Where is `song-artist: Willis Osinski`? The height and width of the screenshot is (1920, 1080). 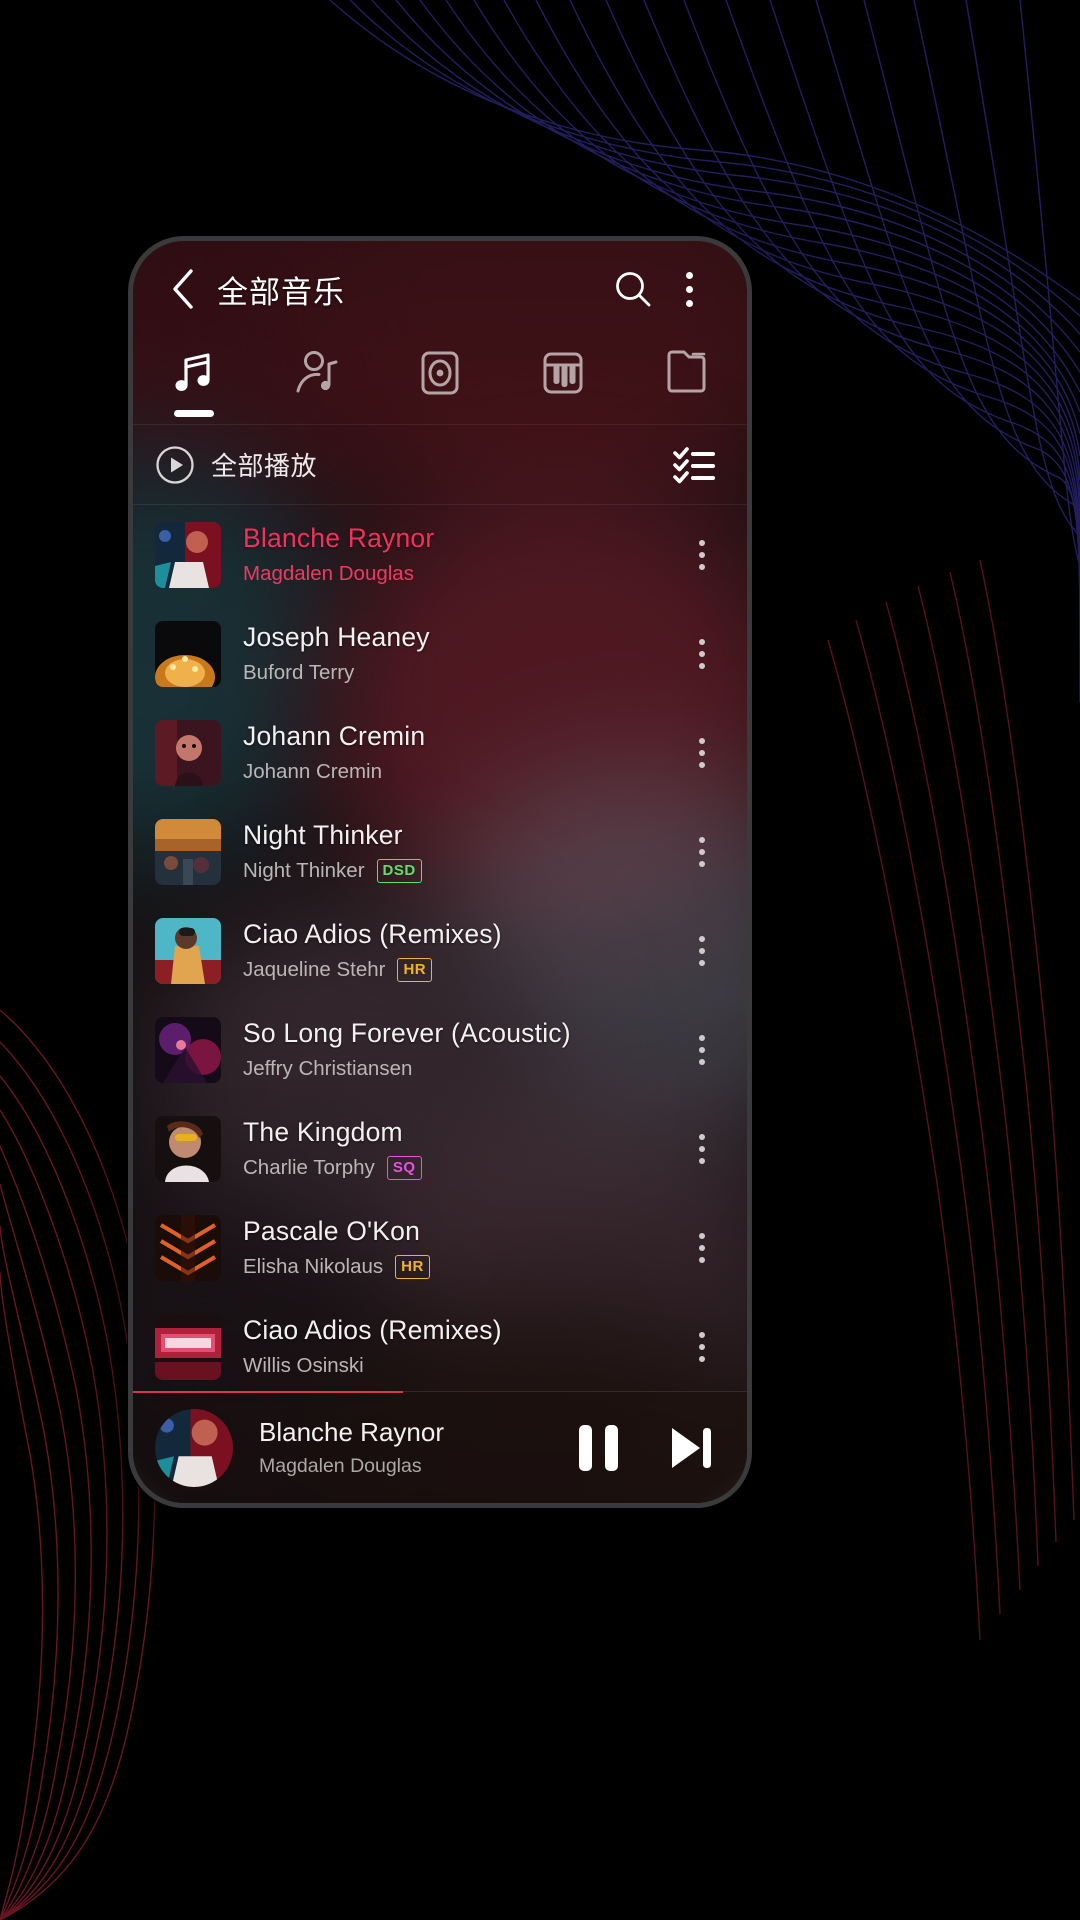 song-artist: Willis Osinski is located at coordinates (303, 1365).